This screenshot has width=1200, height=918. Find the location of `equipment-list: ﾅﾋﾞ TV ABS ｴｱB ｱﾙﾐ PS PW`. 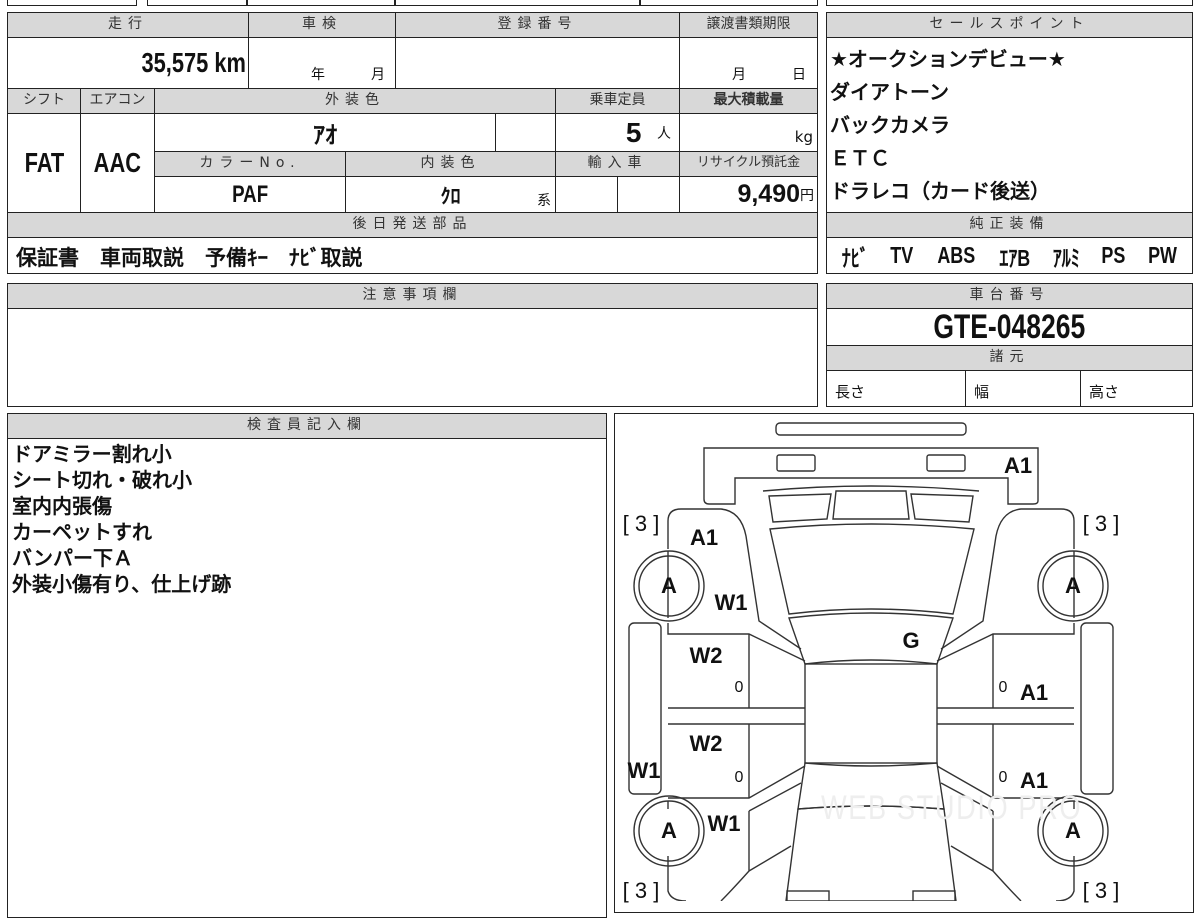

equipment-list: ﾅﾋﾞ TV ABS ｴｱB ｱﾙﾐ PS PW is located at coordinates (1009, 255).